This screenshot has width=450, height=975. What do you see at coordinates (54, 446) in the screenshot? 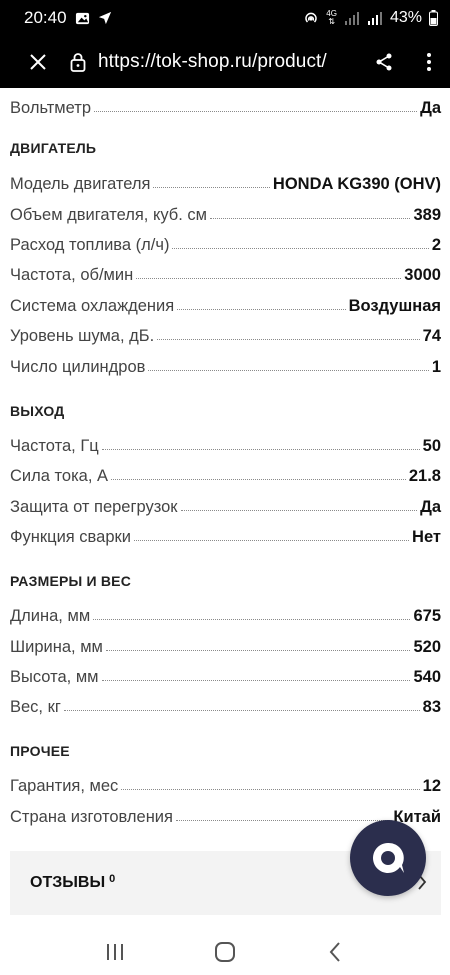
I see `spec-label: Частота, Гц` at bounding box center [54, 446].